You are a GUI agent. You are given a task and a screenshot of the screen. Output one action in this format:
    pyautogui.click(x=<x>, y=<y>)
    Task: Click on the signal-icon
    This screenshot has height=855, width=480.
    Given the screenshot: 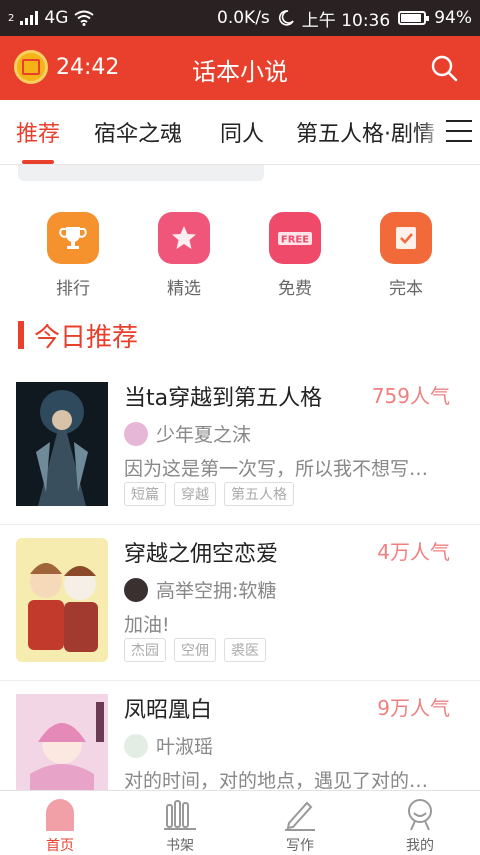 What is the action you would take?
    pyautogui.click(x=29, y=18)
    